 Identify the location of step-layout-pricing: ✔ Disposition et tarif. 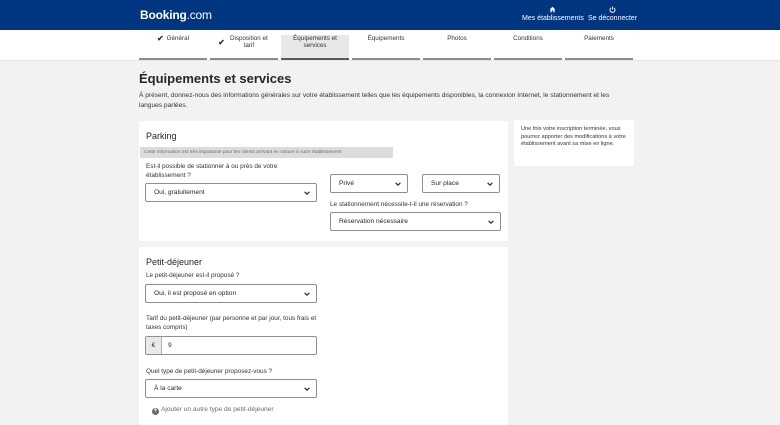
(244, 48).